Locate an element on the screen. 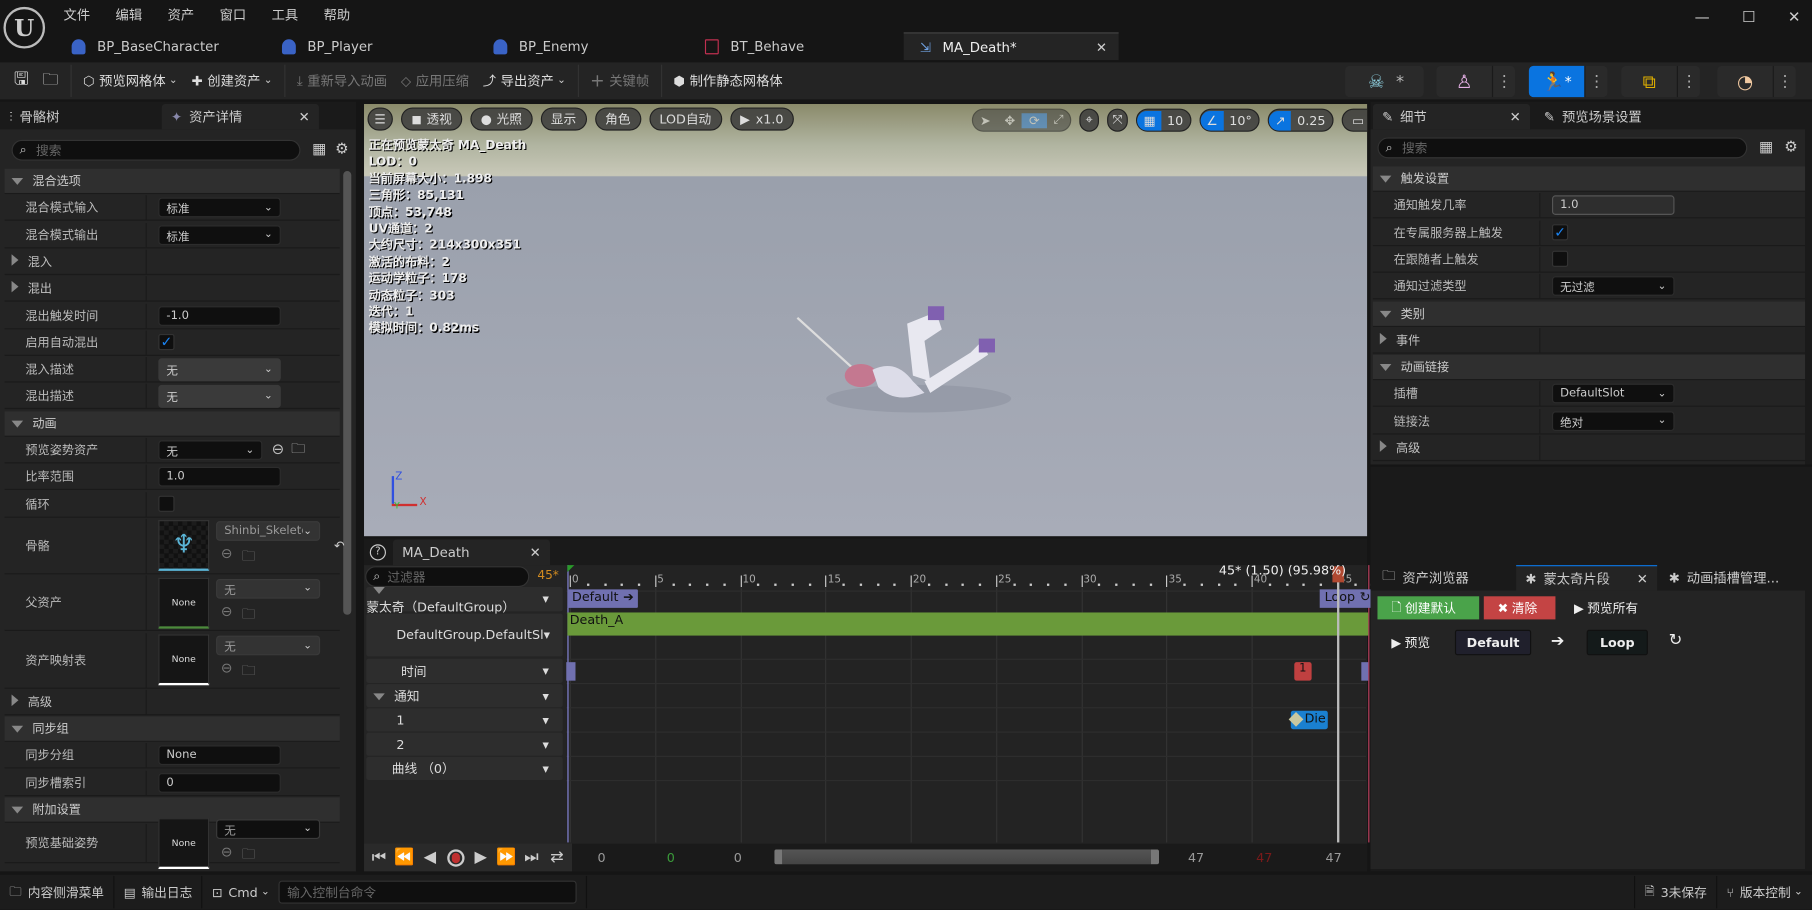 The image size is (1812, 910). play-reverse-button: ◀ is located at coordinates (429, 857).